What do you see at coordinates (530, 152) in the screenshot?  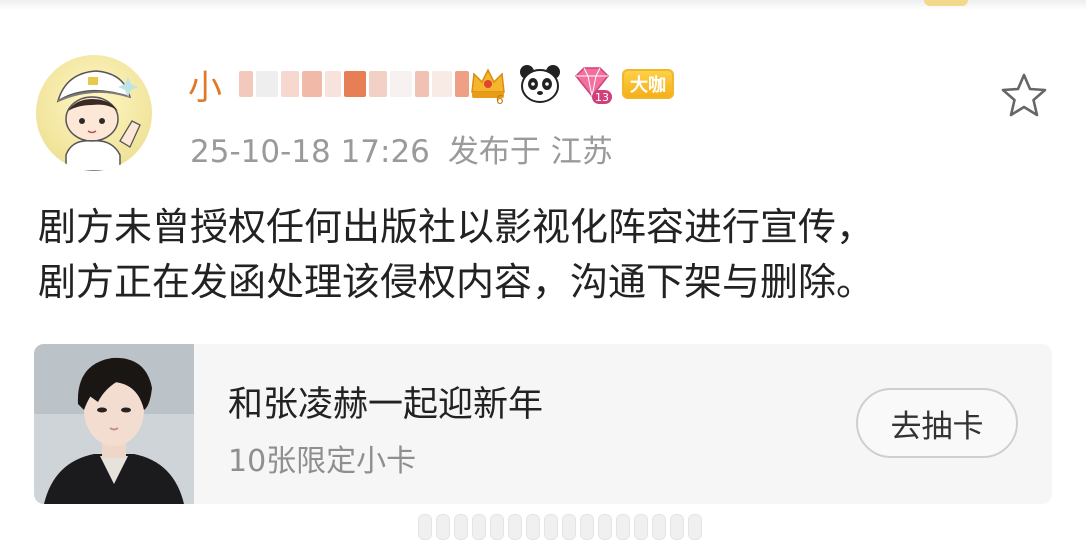 I see `post-location: 发布于 江苏` at bounding box center [530, 152].